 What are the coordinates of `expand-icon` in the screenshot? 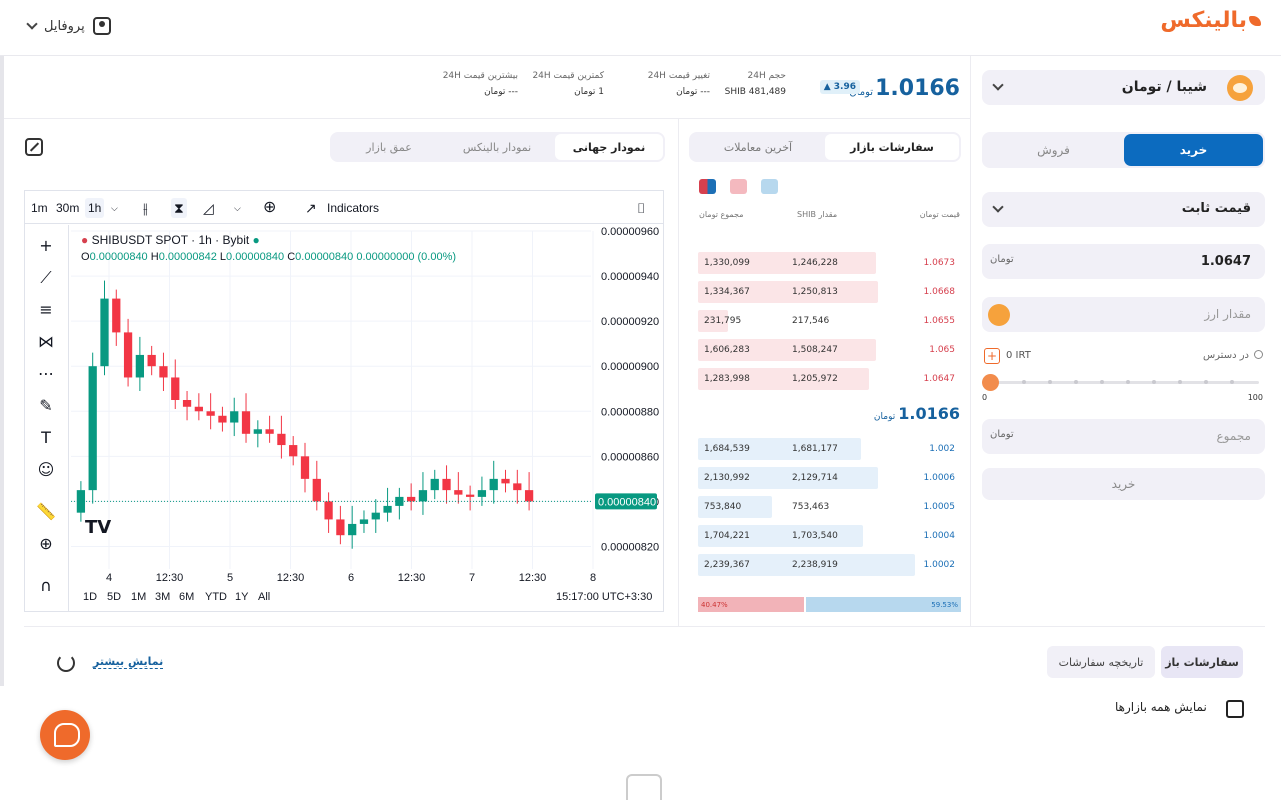 It's located at (34, 147).